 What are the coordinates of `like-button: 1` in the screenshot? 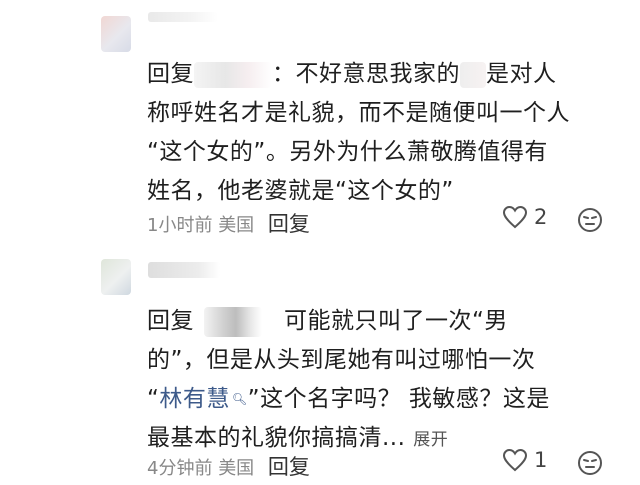 It's located at (524, 460).